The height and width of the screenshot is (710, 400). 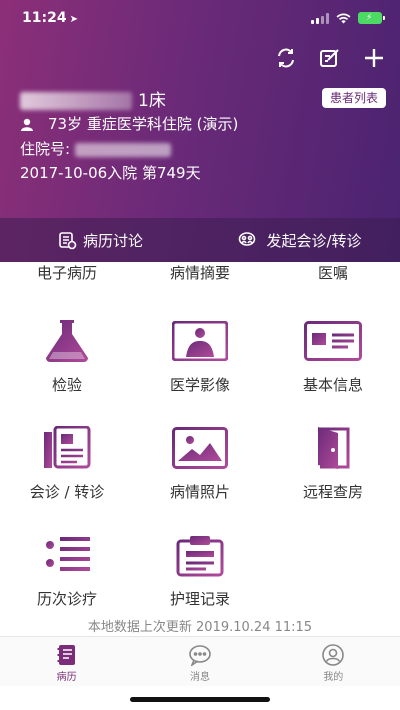 I want to click on message-icon, so click(x=200, y=655).